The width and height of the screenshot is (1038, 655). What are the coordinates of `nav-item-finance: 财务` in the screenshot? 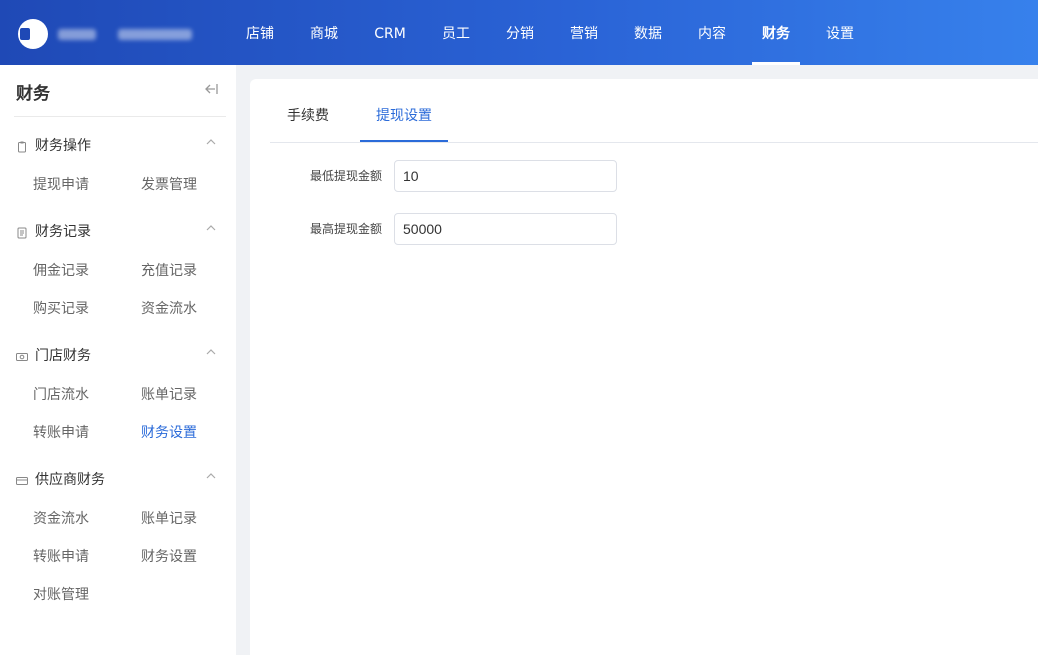 It's located at (776, 32).